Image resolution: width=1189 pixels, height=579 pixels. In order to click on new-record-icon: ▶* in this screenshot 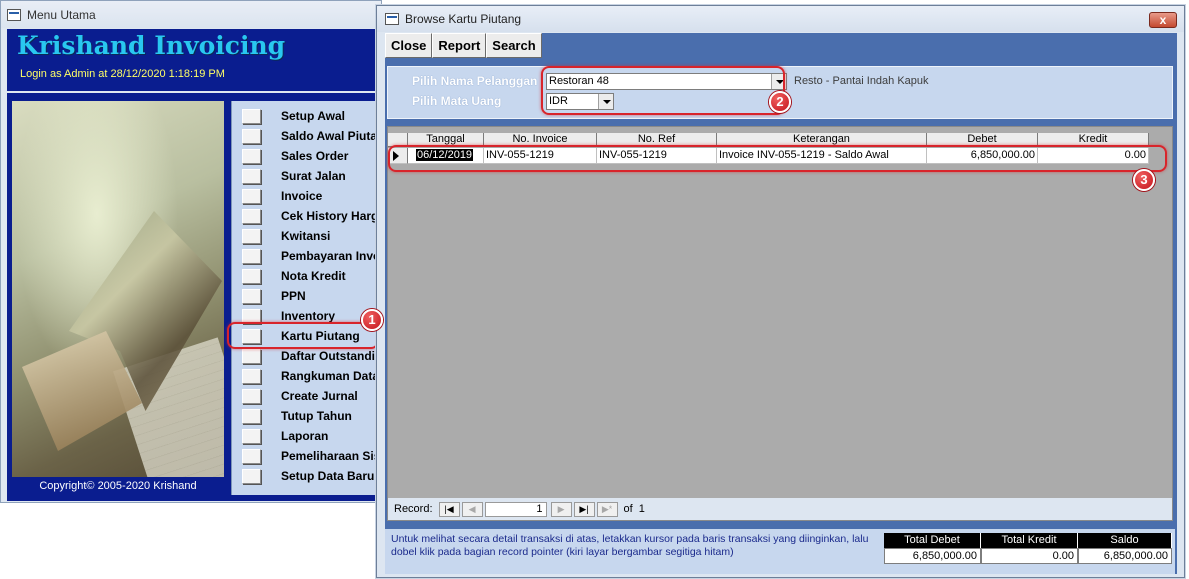, I will do `click(607, 509)`.